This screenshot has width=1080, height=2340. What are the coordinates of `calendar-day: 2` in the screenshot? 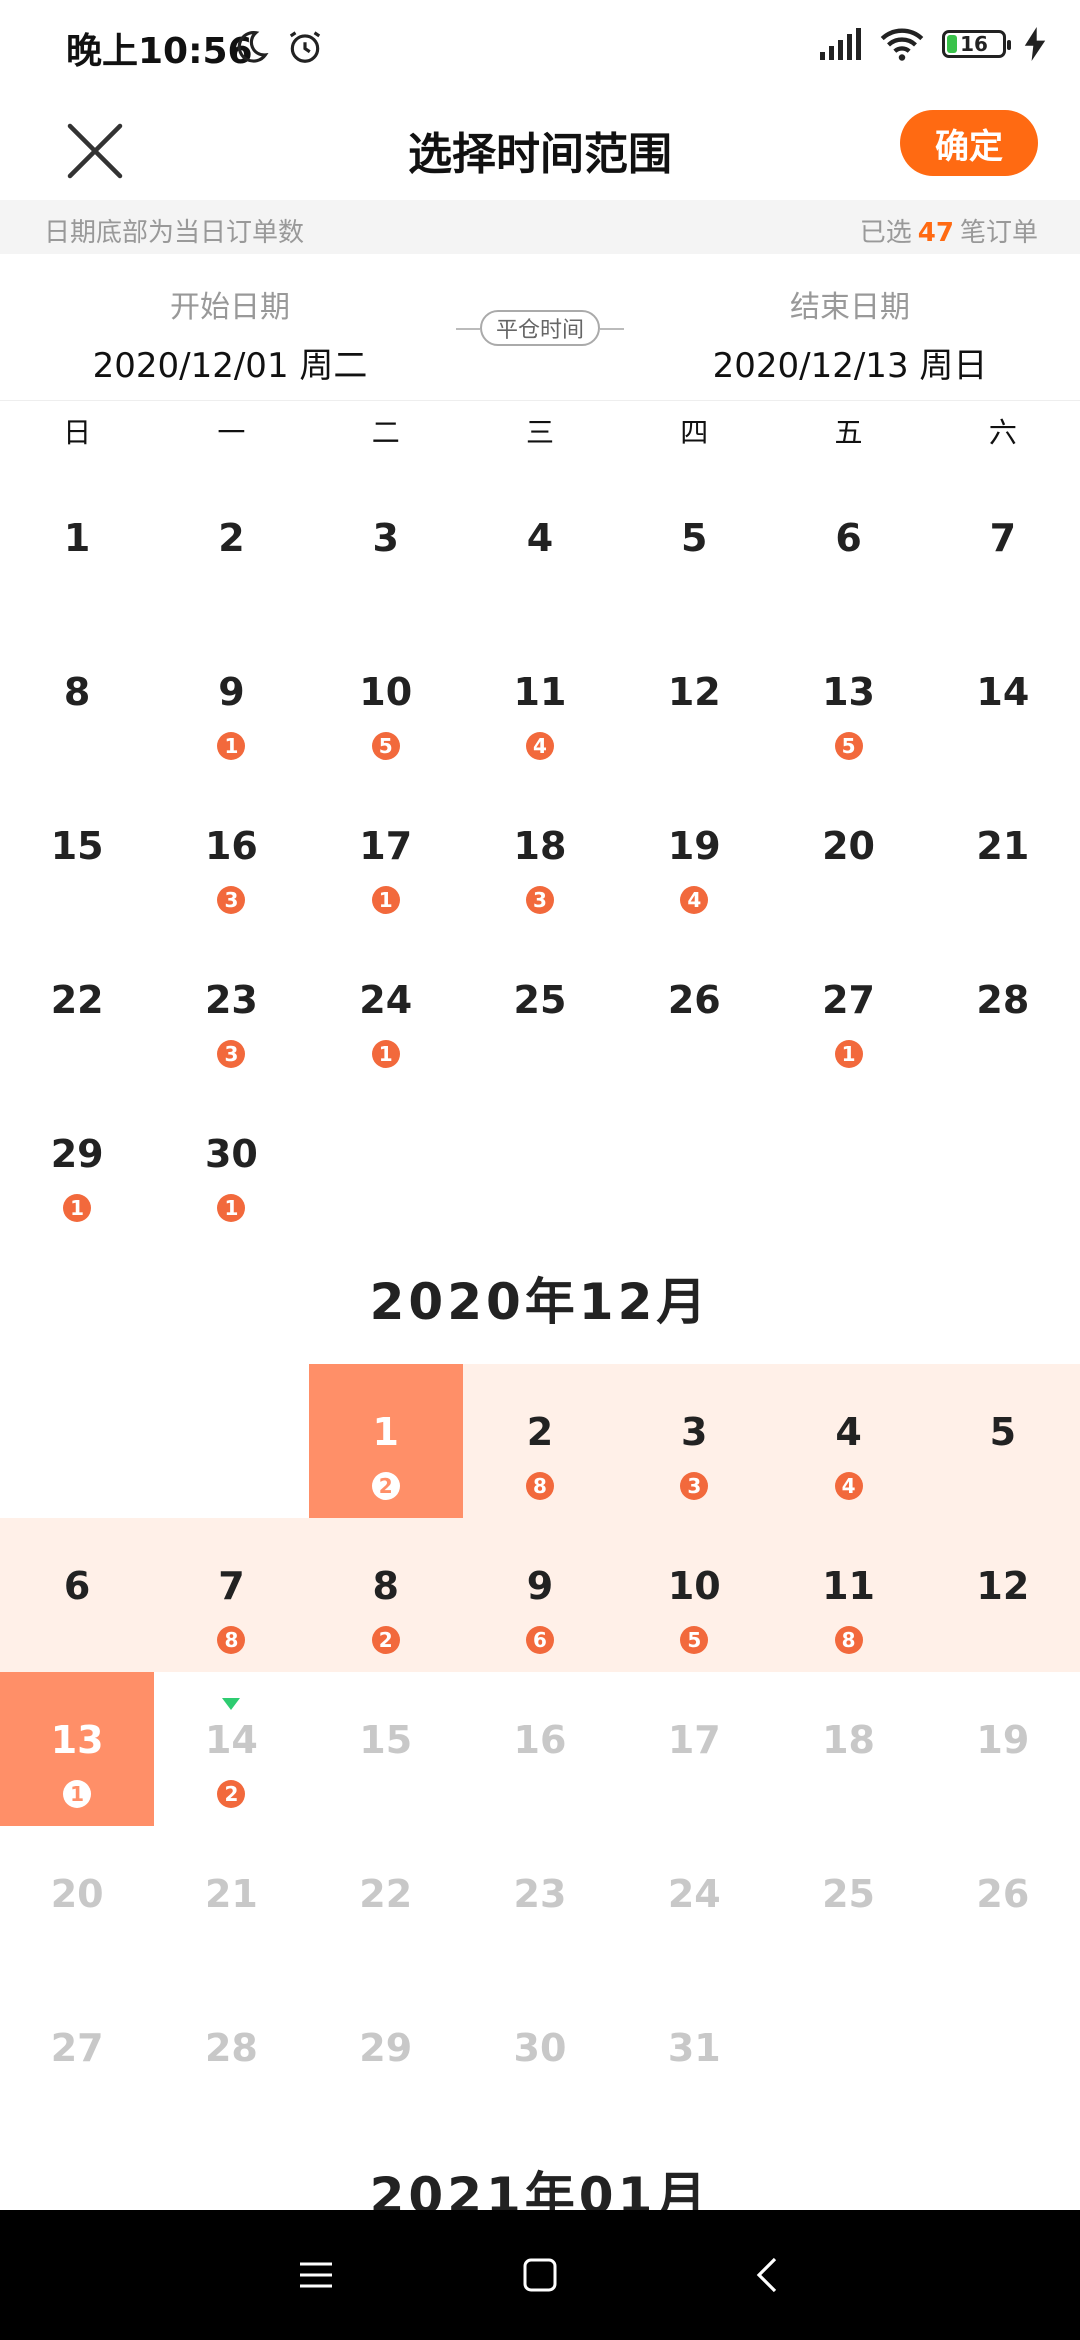 It's located at (231, 547).